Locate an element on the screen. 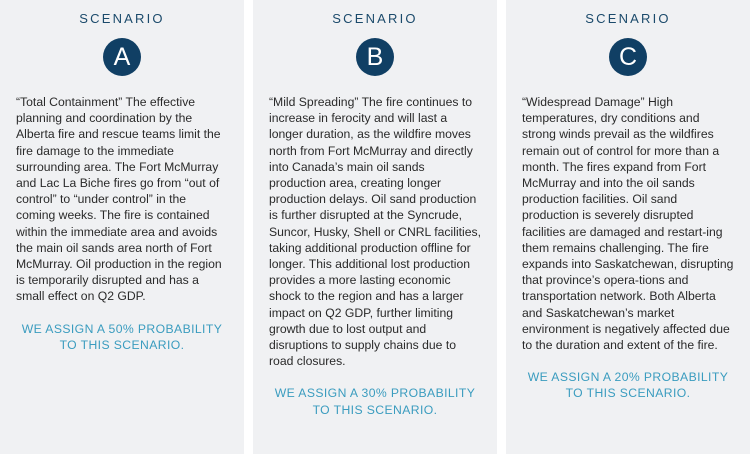 This screenshot has height=454, width=750. scenario-letter-badge: A is located at coordinates (122, 57).